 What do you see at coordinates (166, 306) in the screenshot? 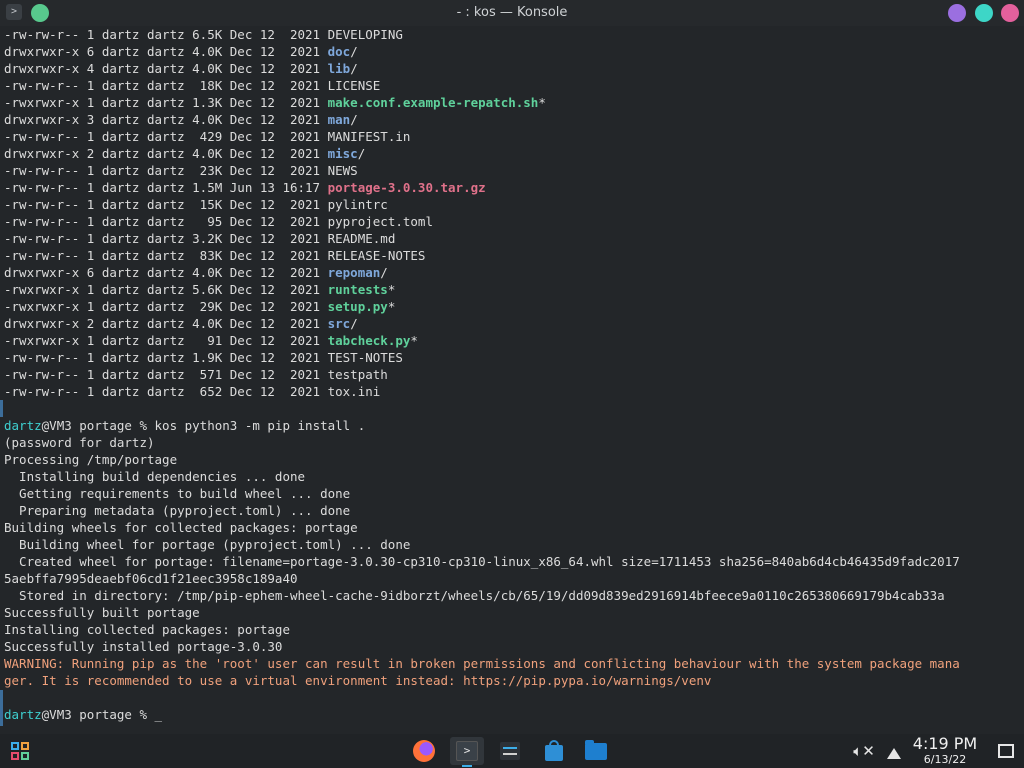
I see `file-meta: -rwxrwxr-x 1 dartz dartz 29K Dec 12 2021` at bounding box center [166, 306].